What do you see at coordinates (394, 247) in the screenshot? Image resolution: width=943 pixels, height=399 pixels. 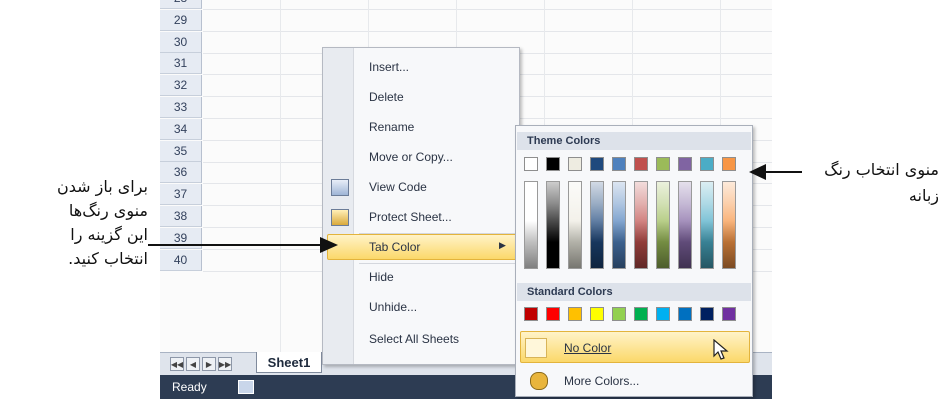 I see `menu-item-tab-color: Tab Color` at bounding box center [394, 247].